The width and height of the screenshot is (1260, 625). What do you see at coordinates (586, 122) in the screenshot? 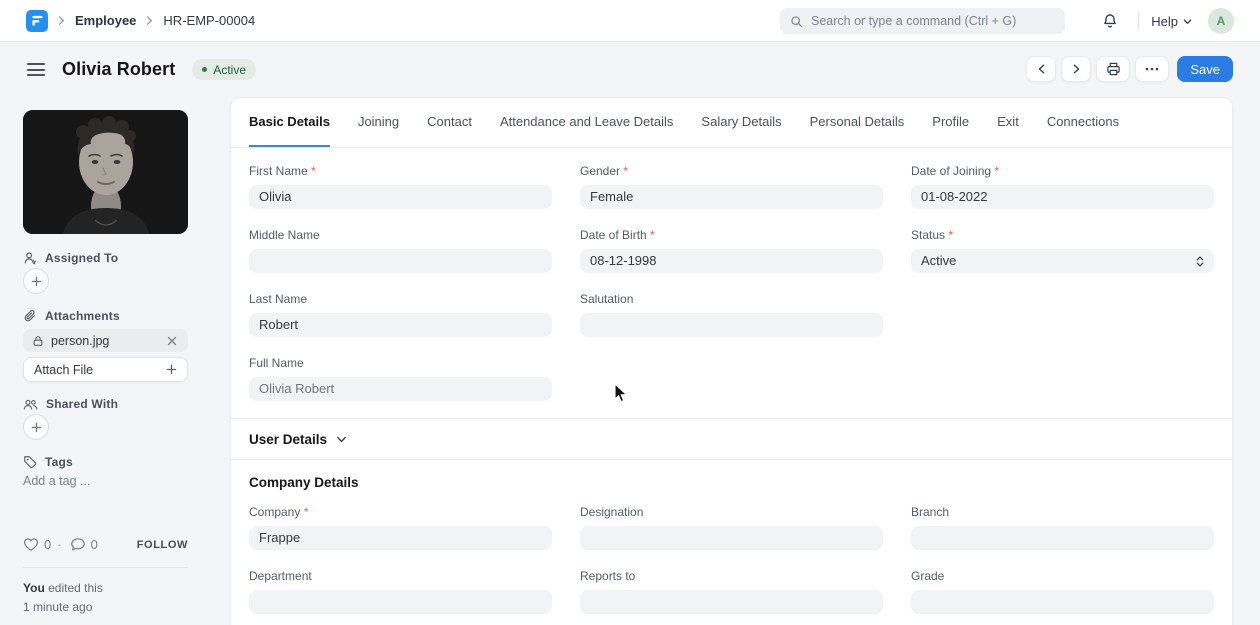
I see `tab-attendance-leave: Attendance and Leave Details` at bounding box center [586, 122].